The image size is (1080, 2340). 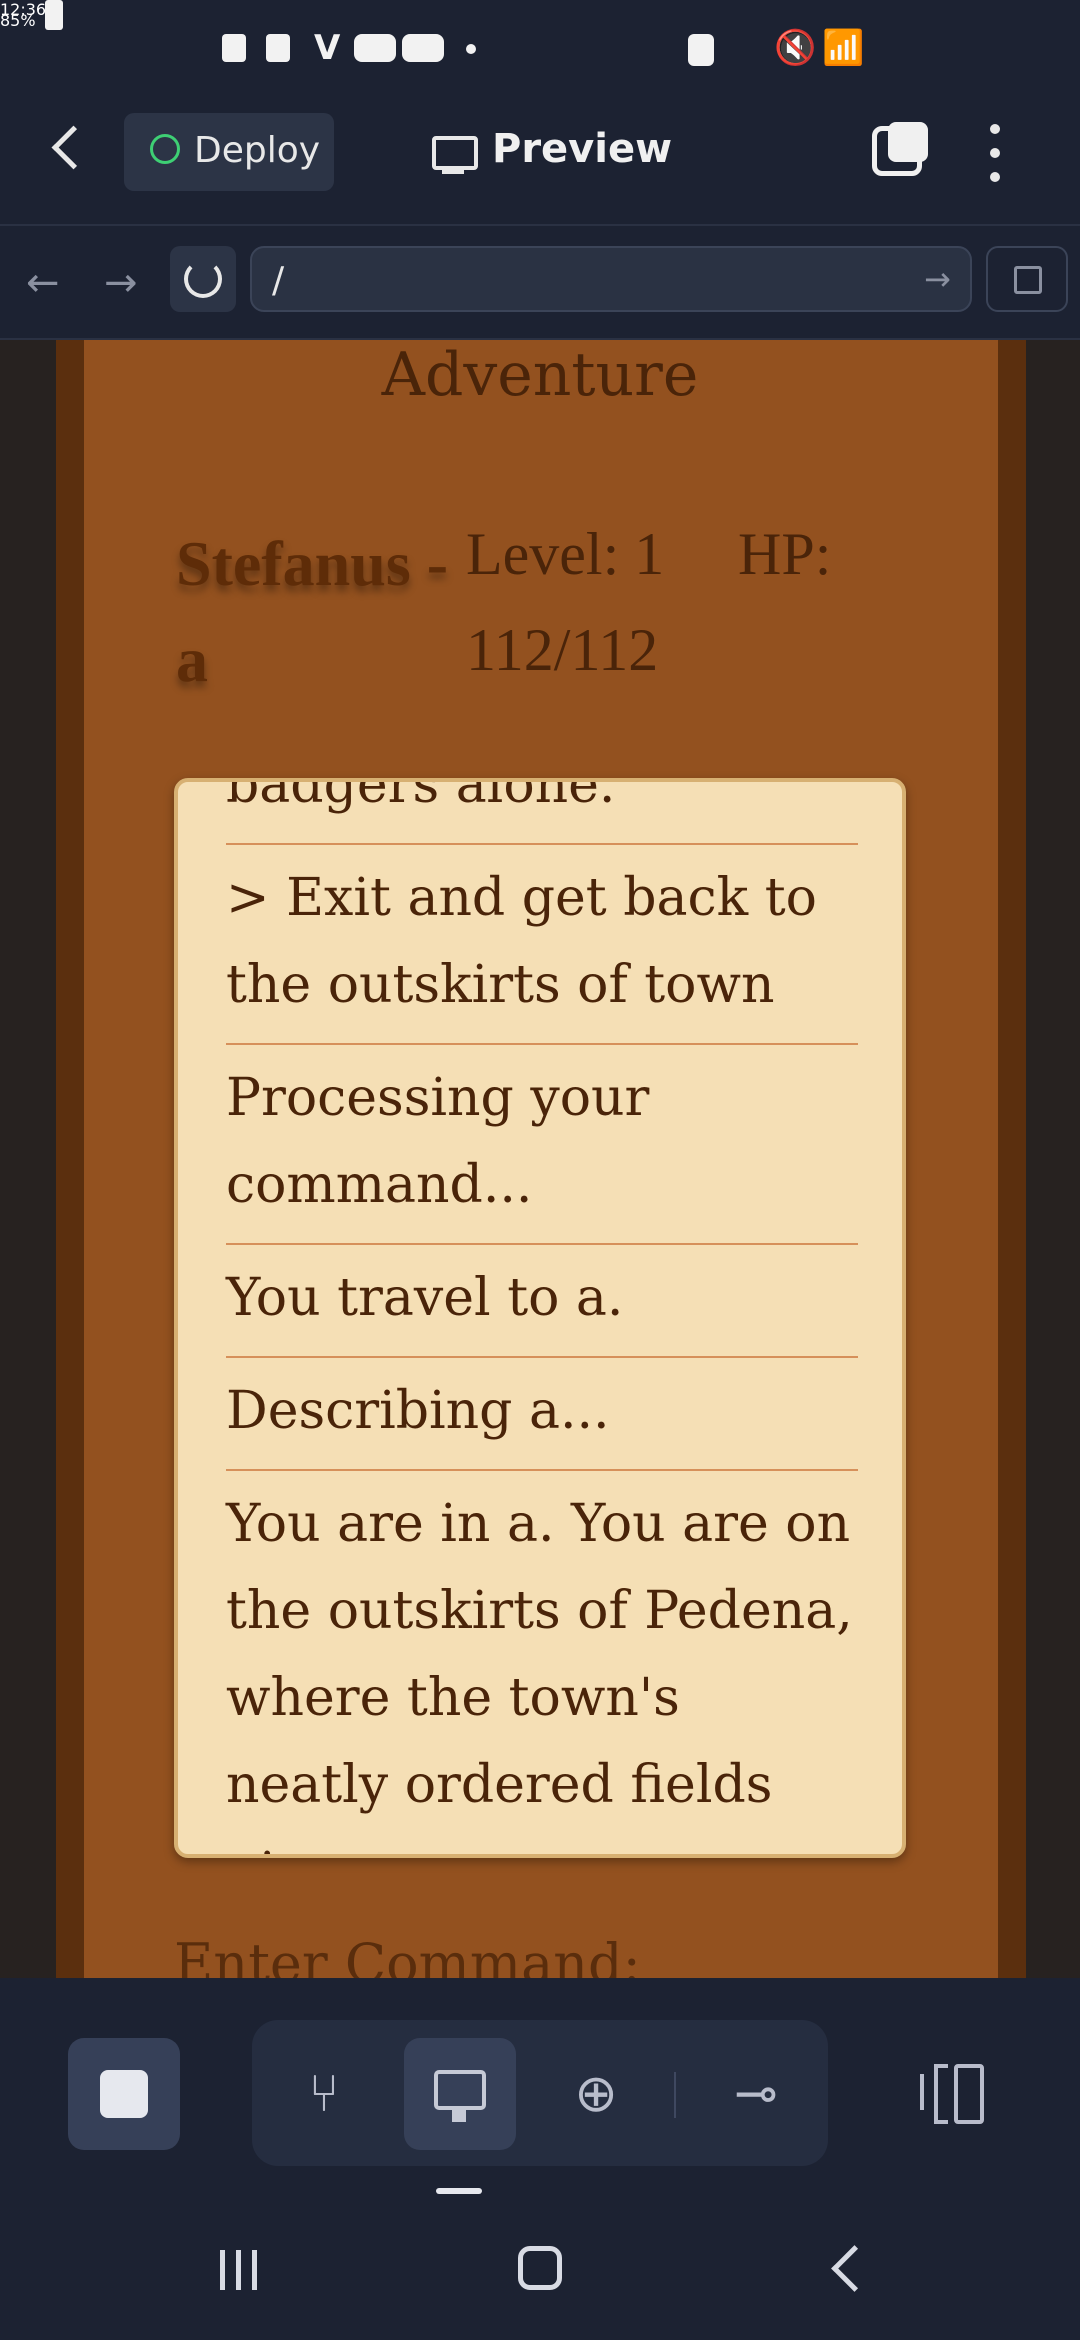 I want to click on drag-handle, so click(x=459, y=2191).